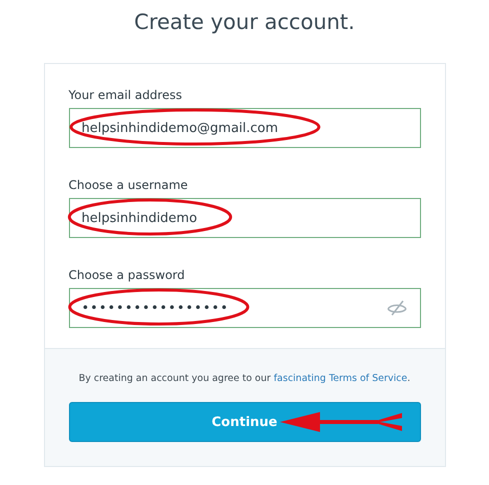 This screenshot has height=485, width=489. Describe the element at coordinates (341, 378) in the screenshot. I see `terms-link: fascinating Terms of Service` at that location.